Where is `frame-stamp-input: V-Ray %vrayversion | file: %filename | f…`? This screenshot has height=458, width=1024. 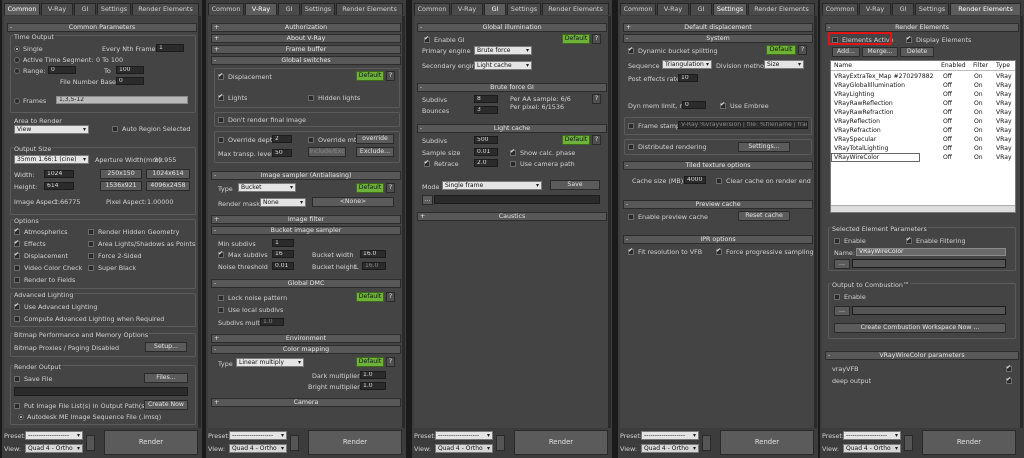 frame-stamp-input: V-Ray %vrayversion | file: %filename | f… is located at coordinates (743, 125).